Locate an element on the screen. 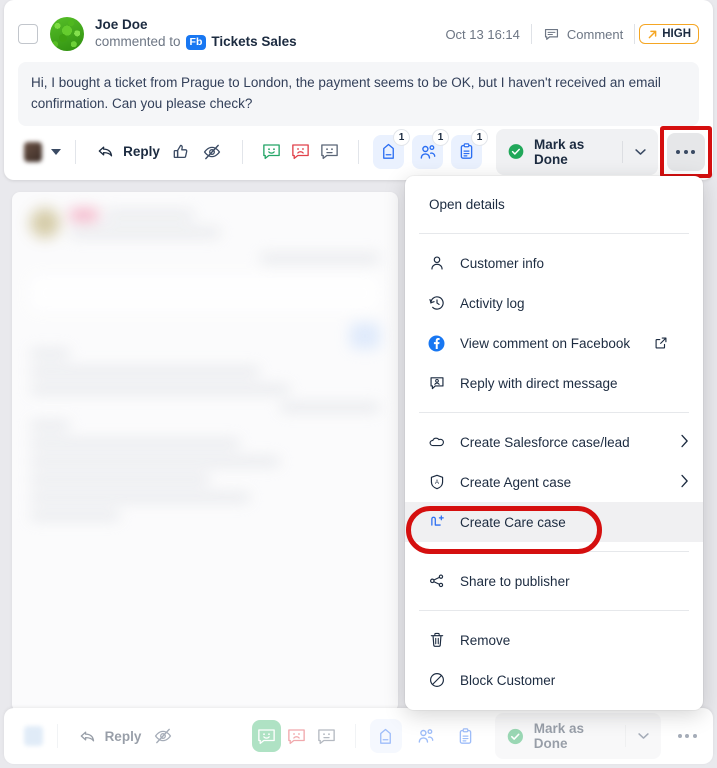 Image resolution: width=717 pixels, height=768 pixels. comment-icon is located at coordinates (551, 34).